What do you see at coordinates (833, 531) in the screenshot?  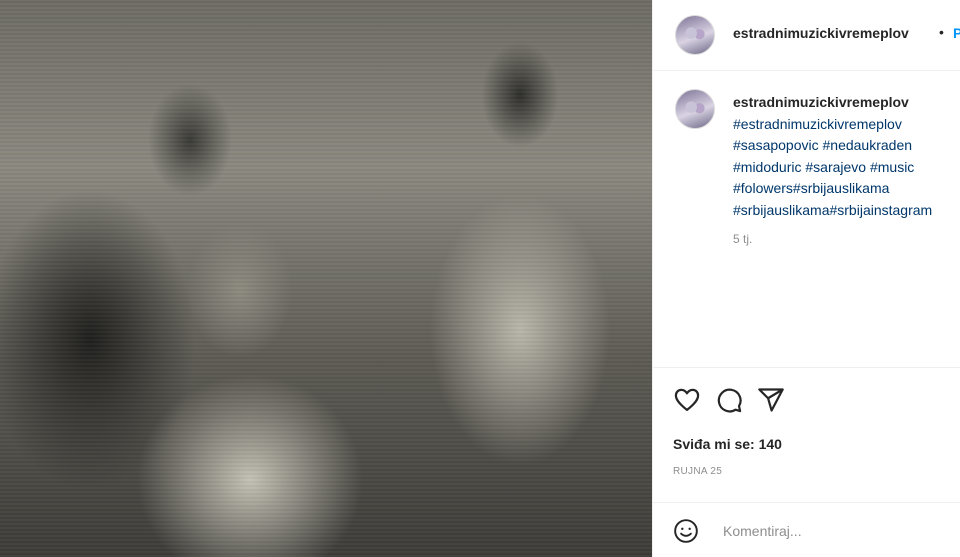 I see `comment-input` at bounding box center [833, 531].